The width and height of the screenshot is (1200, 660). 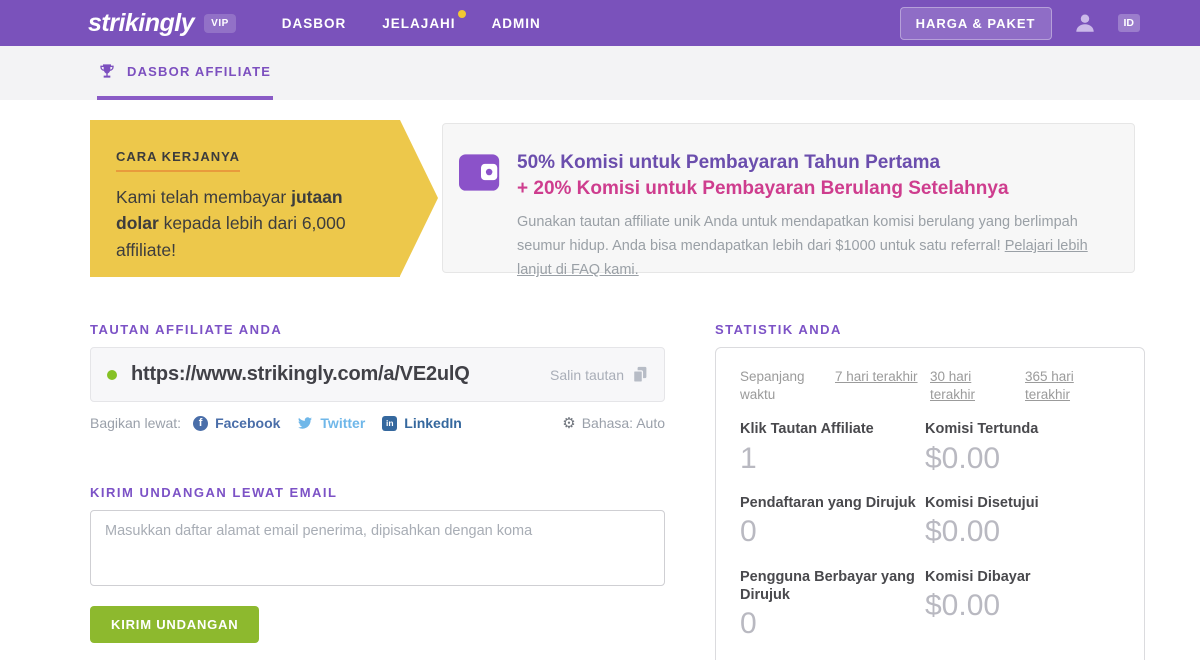 What do you see at coordinates (141, 23) in the screenshot?
I see `strikingly-logo: strikingly` at bounding box center [141, 23].